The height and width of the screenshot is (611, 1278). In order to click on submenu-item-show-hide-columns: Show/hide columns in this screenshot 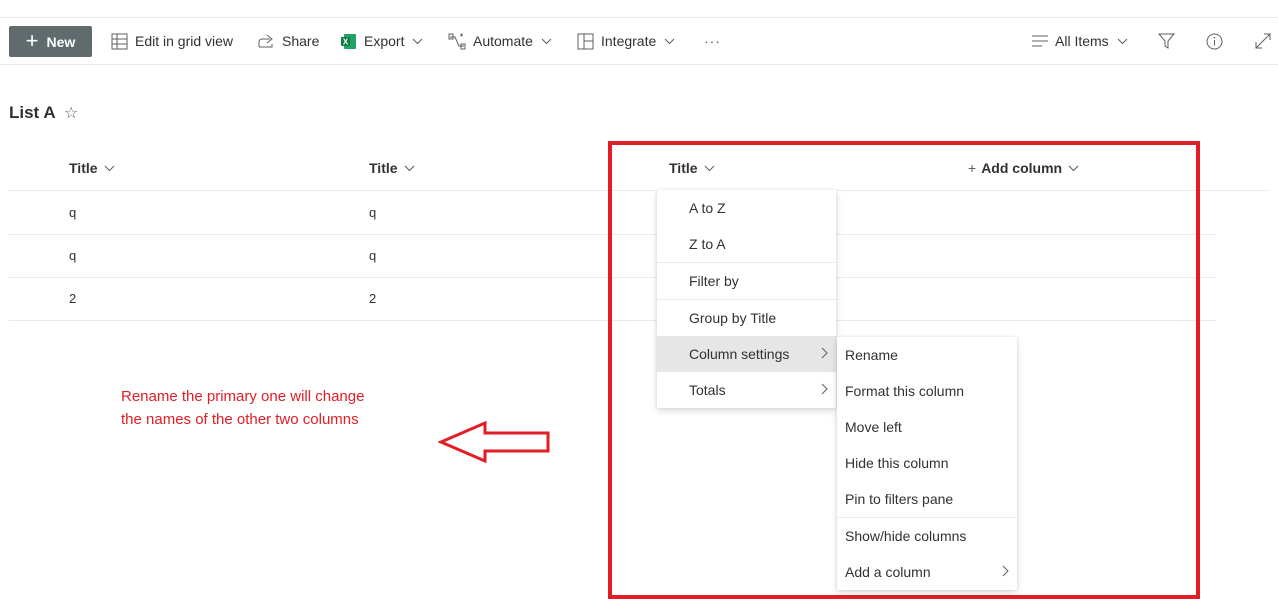, I will do `click(927, 536)`.